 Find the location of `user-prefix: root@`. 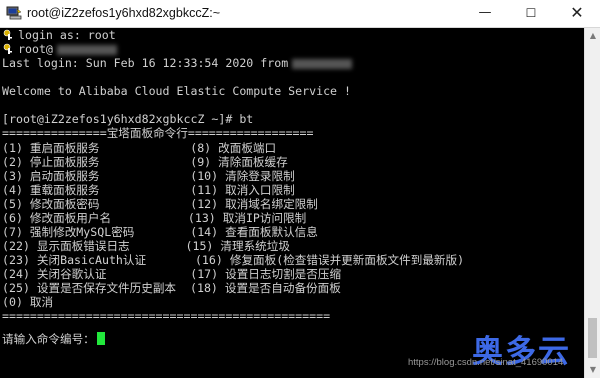

user-prefix: root@ is located at coordinates (35, 49).